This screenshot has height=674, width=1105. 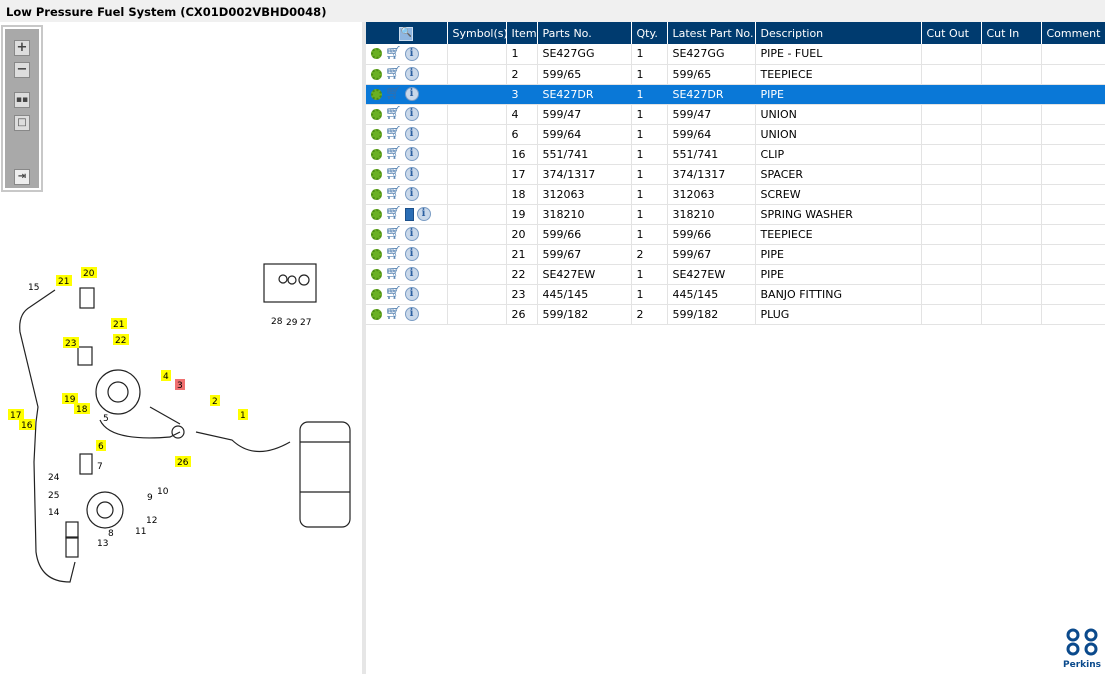 I want to click on table-row: 🛒︎ i 1 SE427GG 1 SE427GG PIPE - FUEL, so click(x=735, y=54).